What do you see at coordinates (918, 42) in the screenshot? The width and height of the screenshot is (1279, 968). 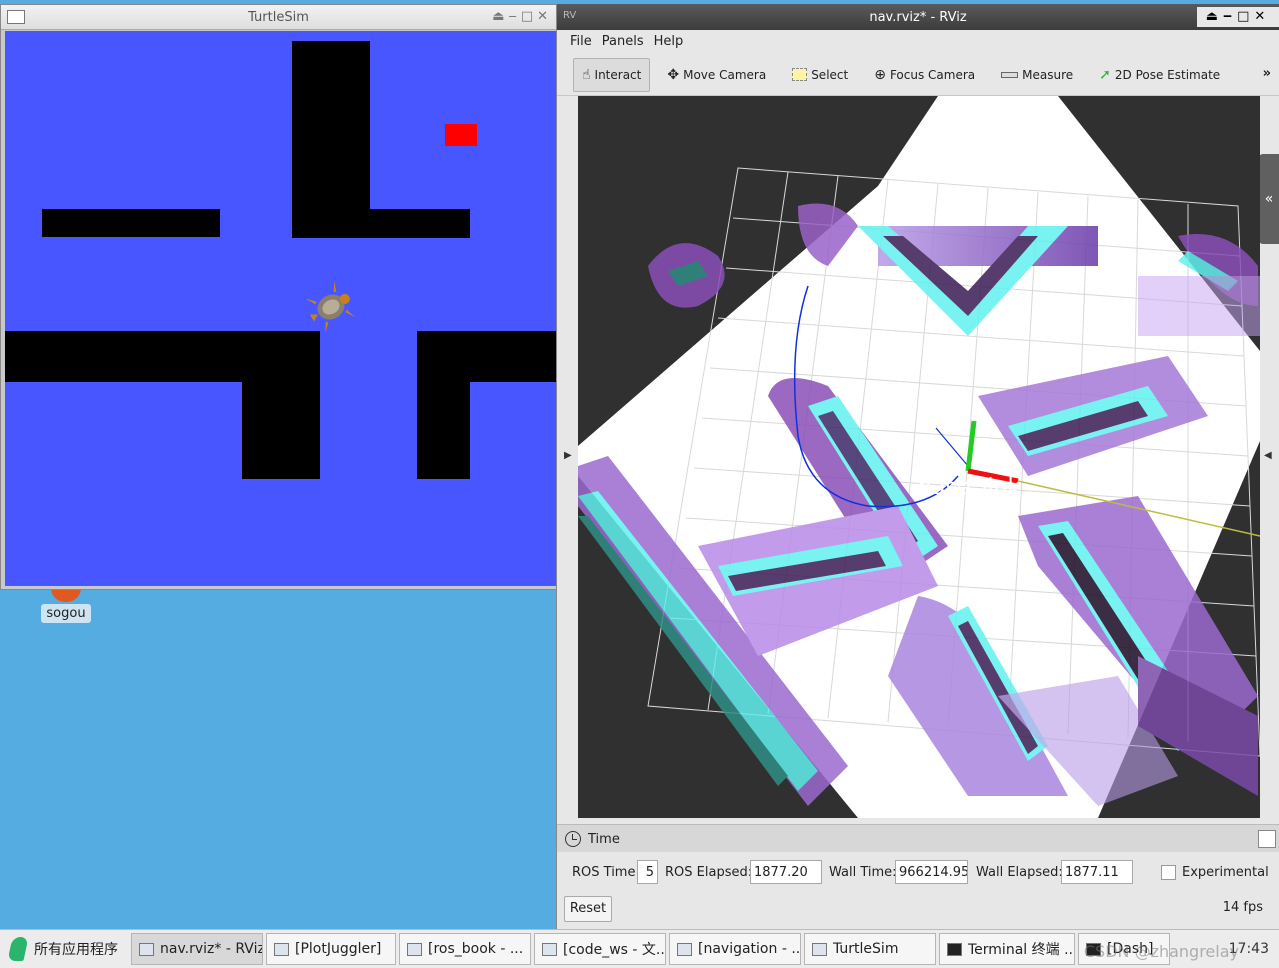 I see `menubar: File Panels Help` at bounding box center [918, 42].